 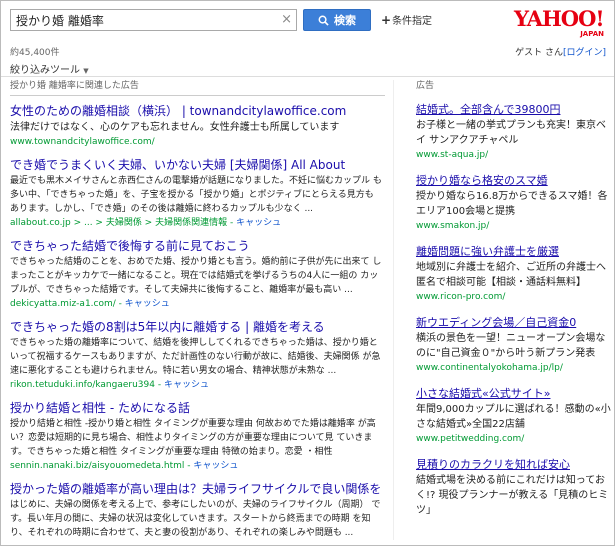 I want to click on guest-label: ゲスト, so click(x=529, y=53).